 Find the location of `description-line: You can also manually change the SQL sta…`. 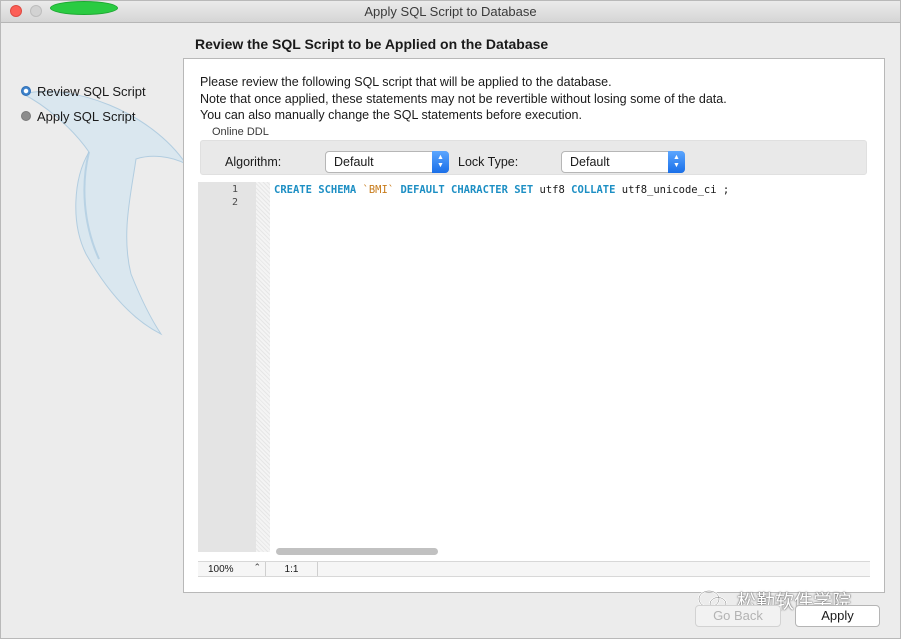

description-line: You can also manually change the SQL sta… is located at coordinates (391, 115).